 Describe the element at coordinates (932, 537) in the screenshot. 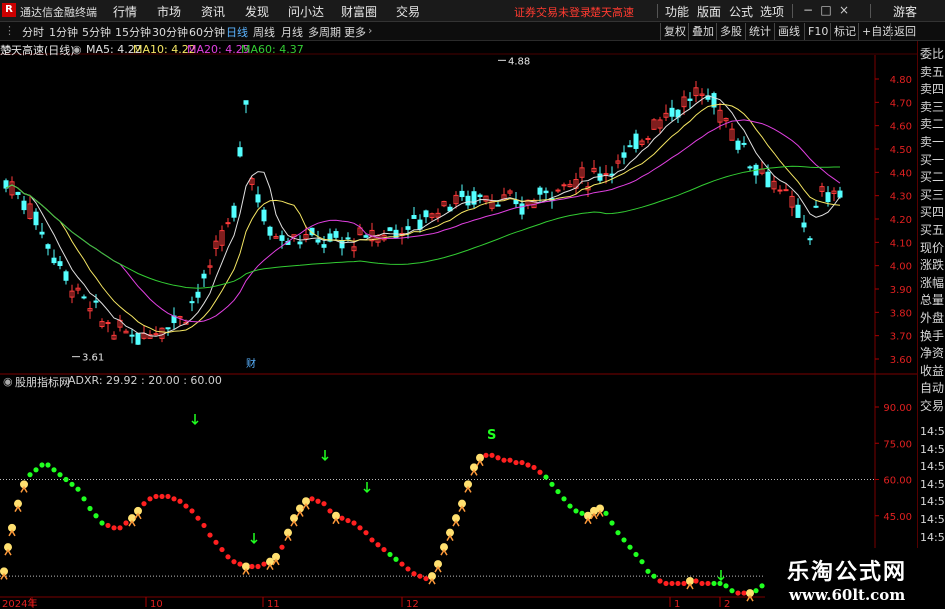

I see `trade-time: 14:56` at that location.